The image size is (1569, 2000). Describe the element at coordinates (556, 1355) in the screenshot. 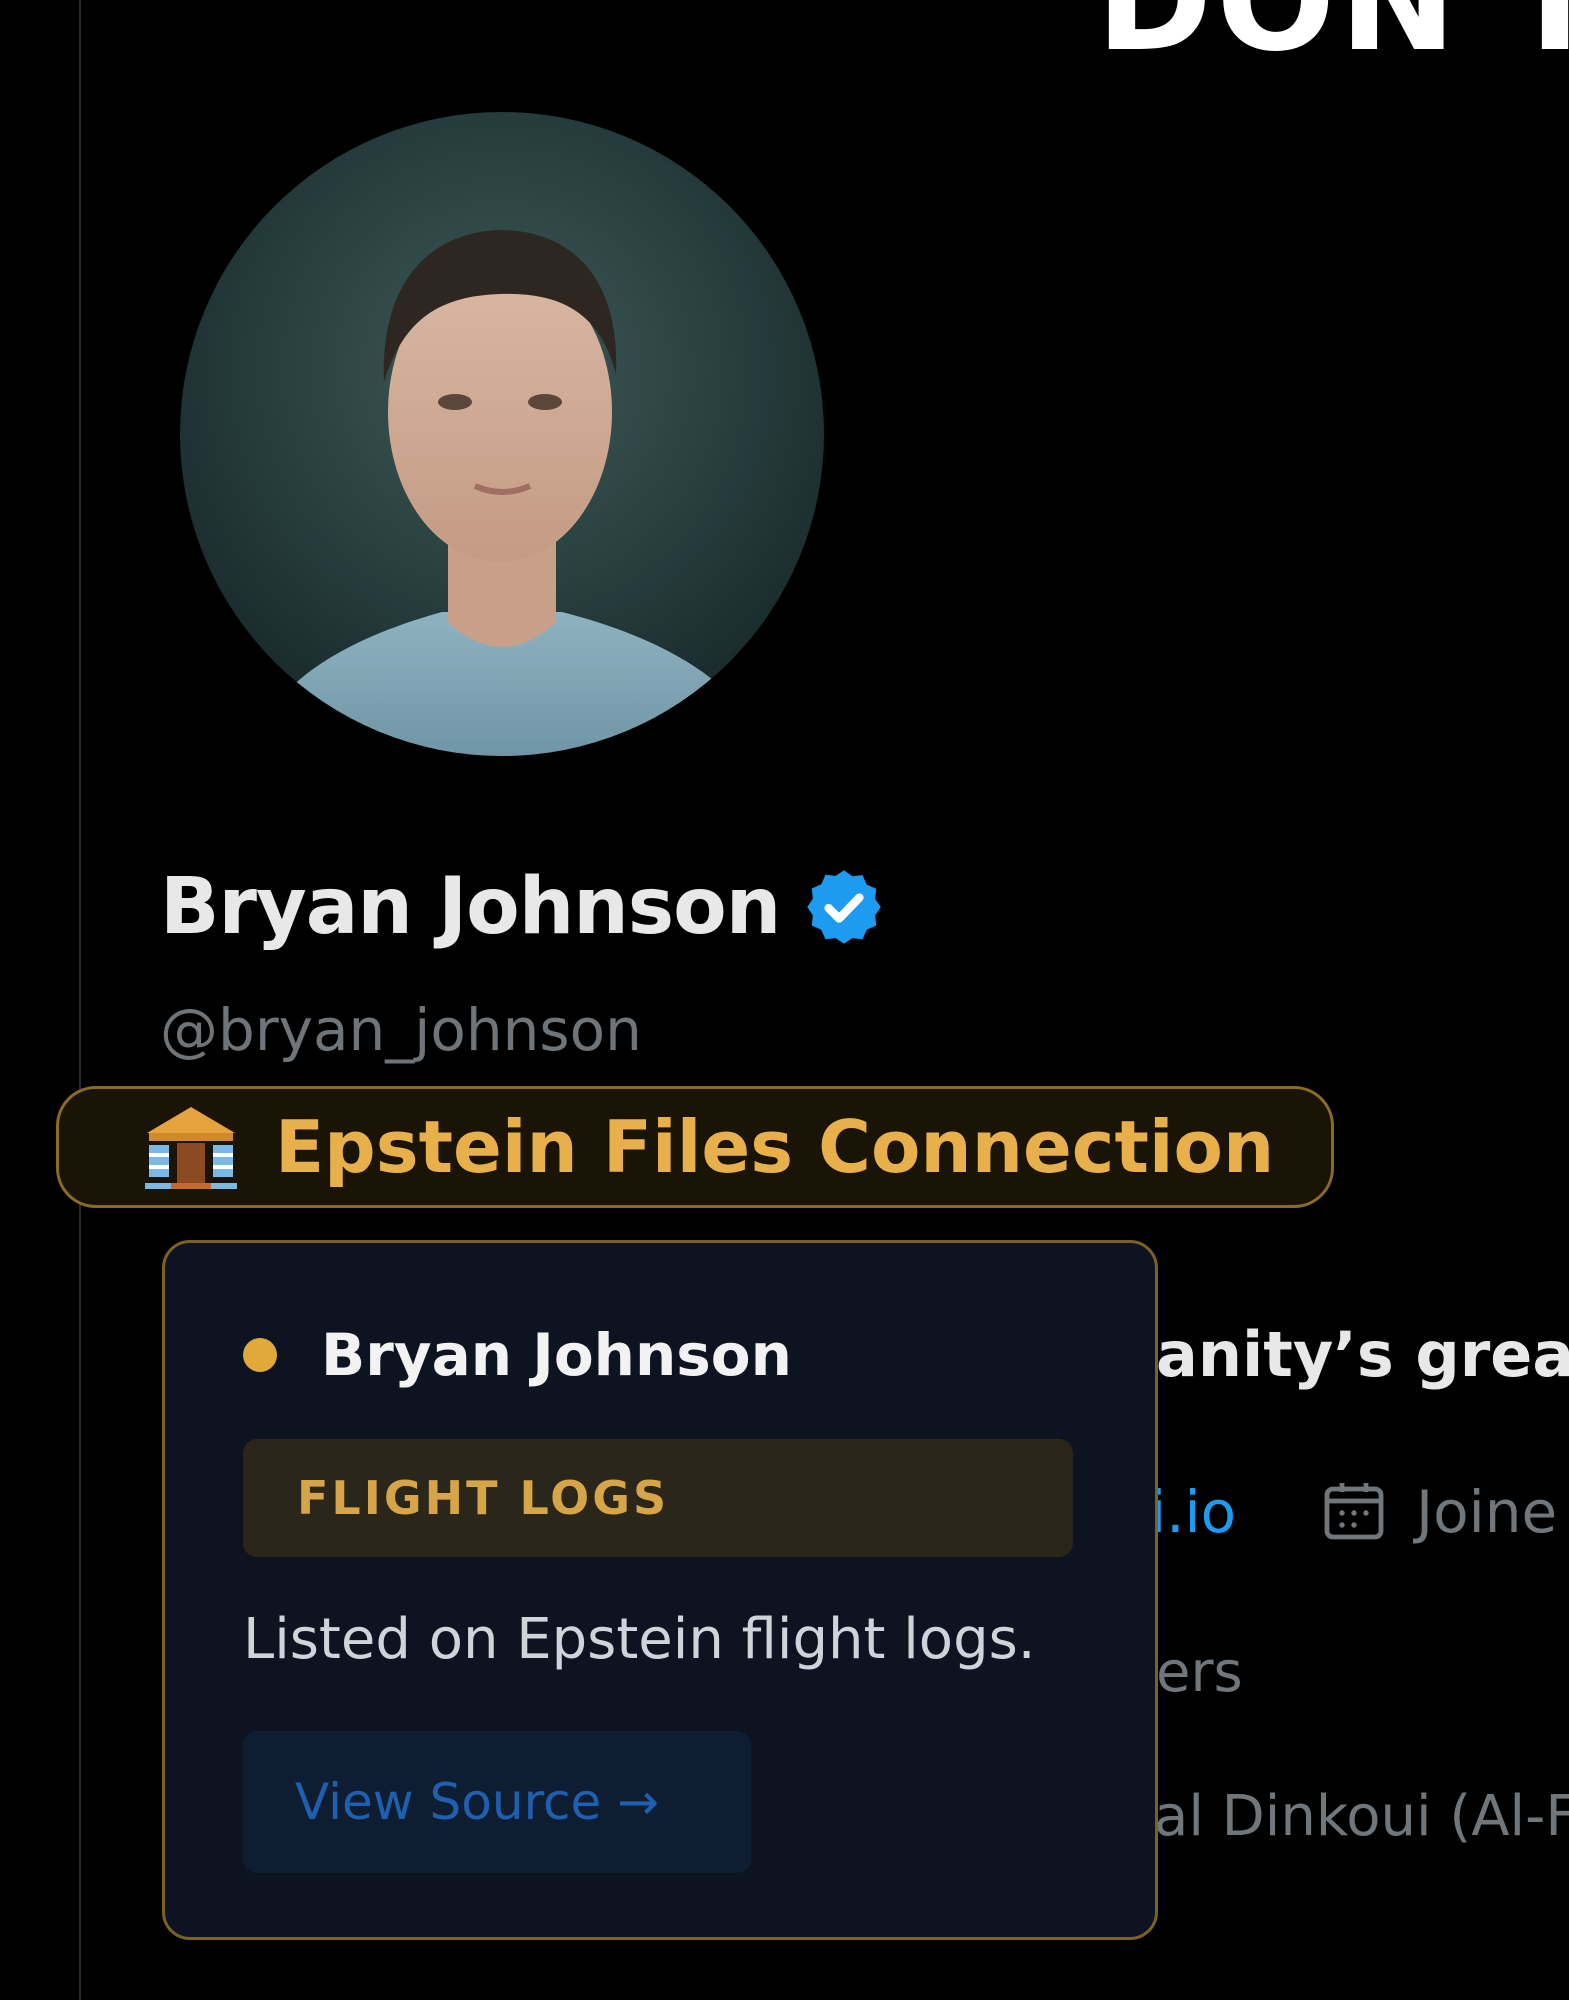

I see `popover-person-name: Bryan Johnson` at that location.